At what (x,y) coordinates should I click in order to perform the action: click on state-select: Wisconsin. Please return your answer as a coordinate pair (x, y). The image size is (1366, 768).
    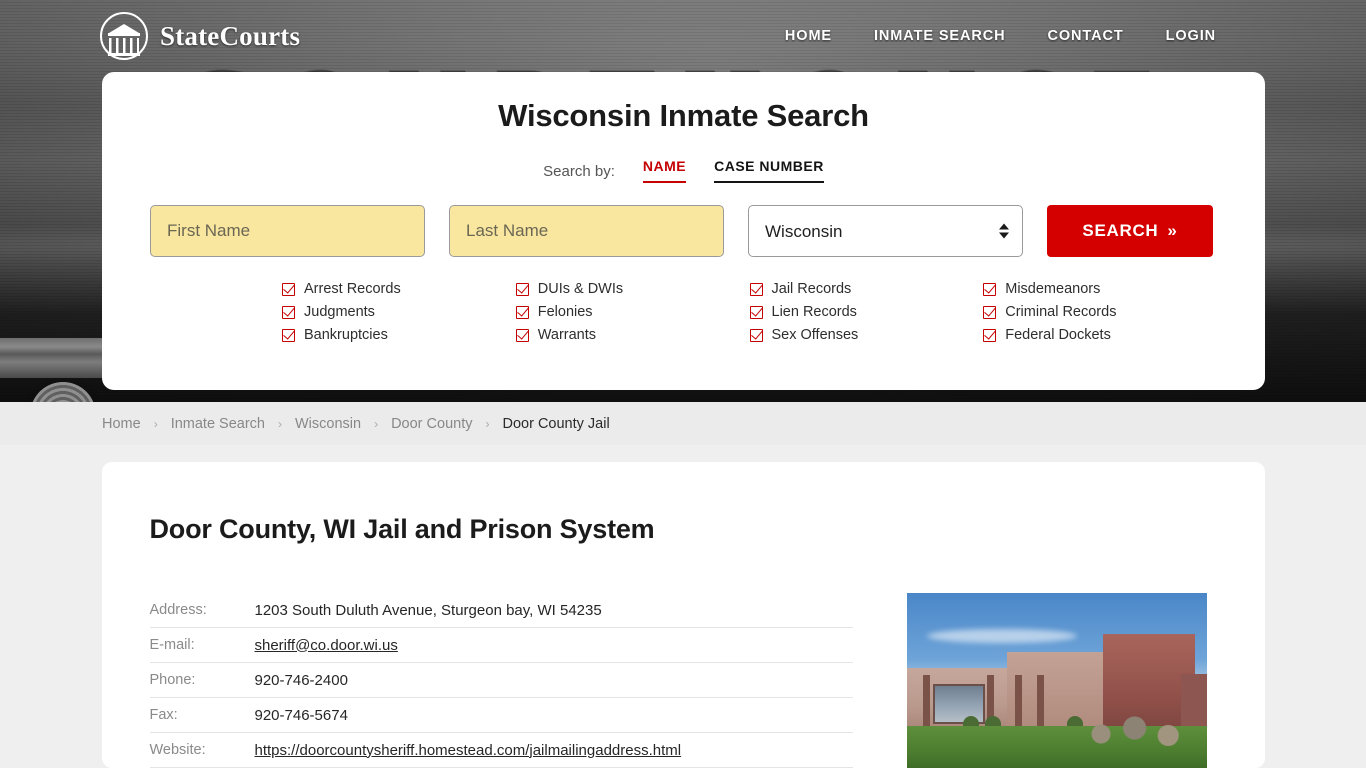
    Looking at the image, I should click on (885, 231).